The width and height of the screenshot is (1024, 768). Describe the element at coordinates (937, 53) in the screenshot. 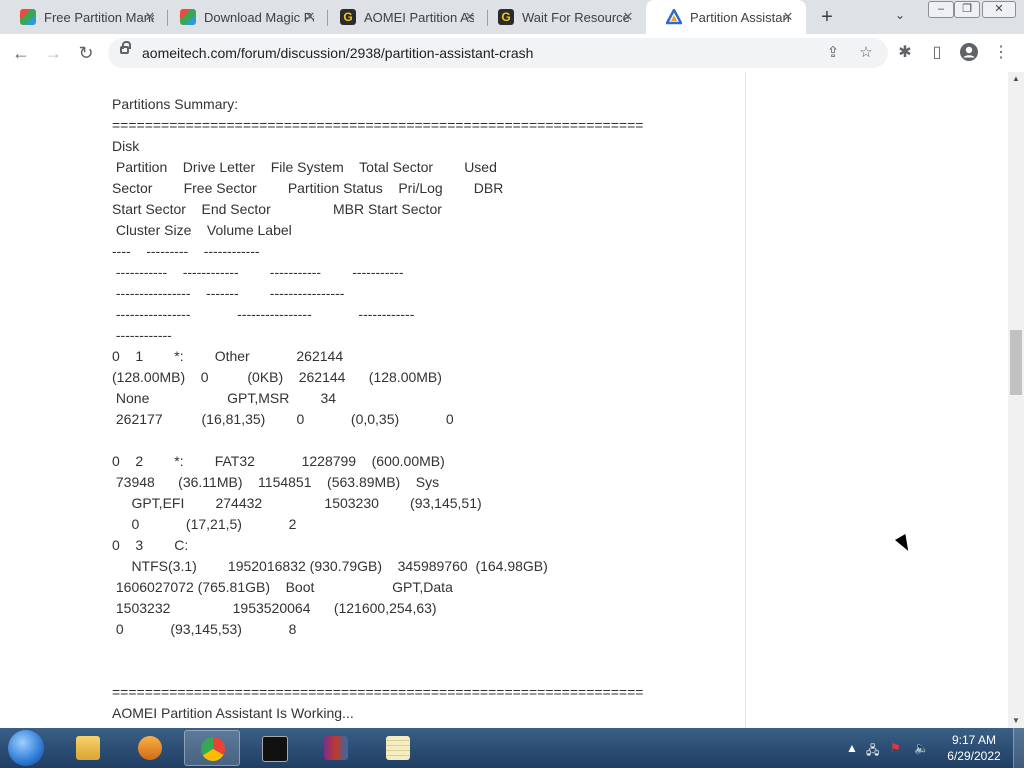

I see `side-panel-icon: ▯` at that location.